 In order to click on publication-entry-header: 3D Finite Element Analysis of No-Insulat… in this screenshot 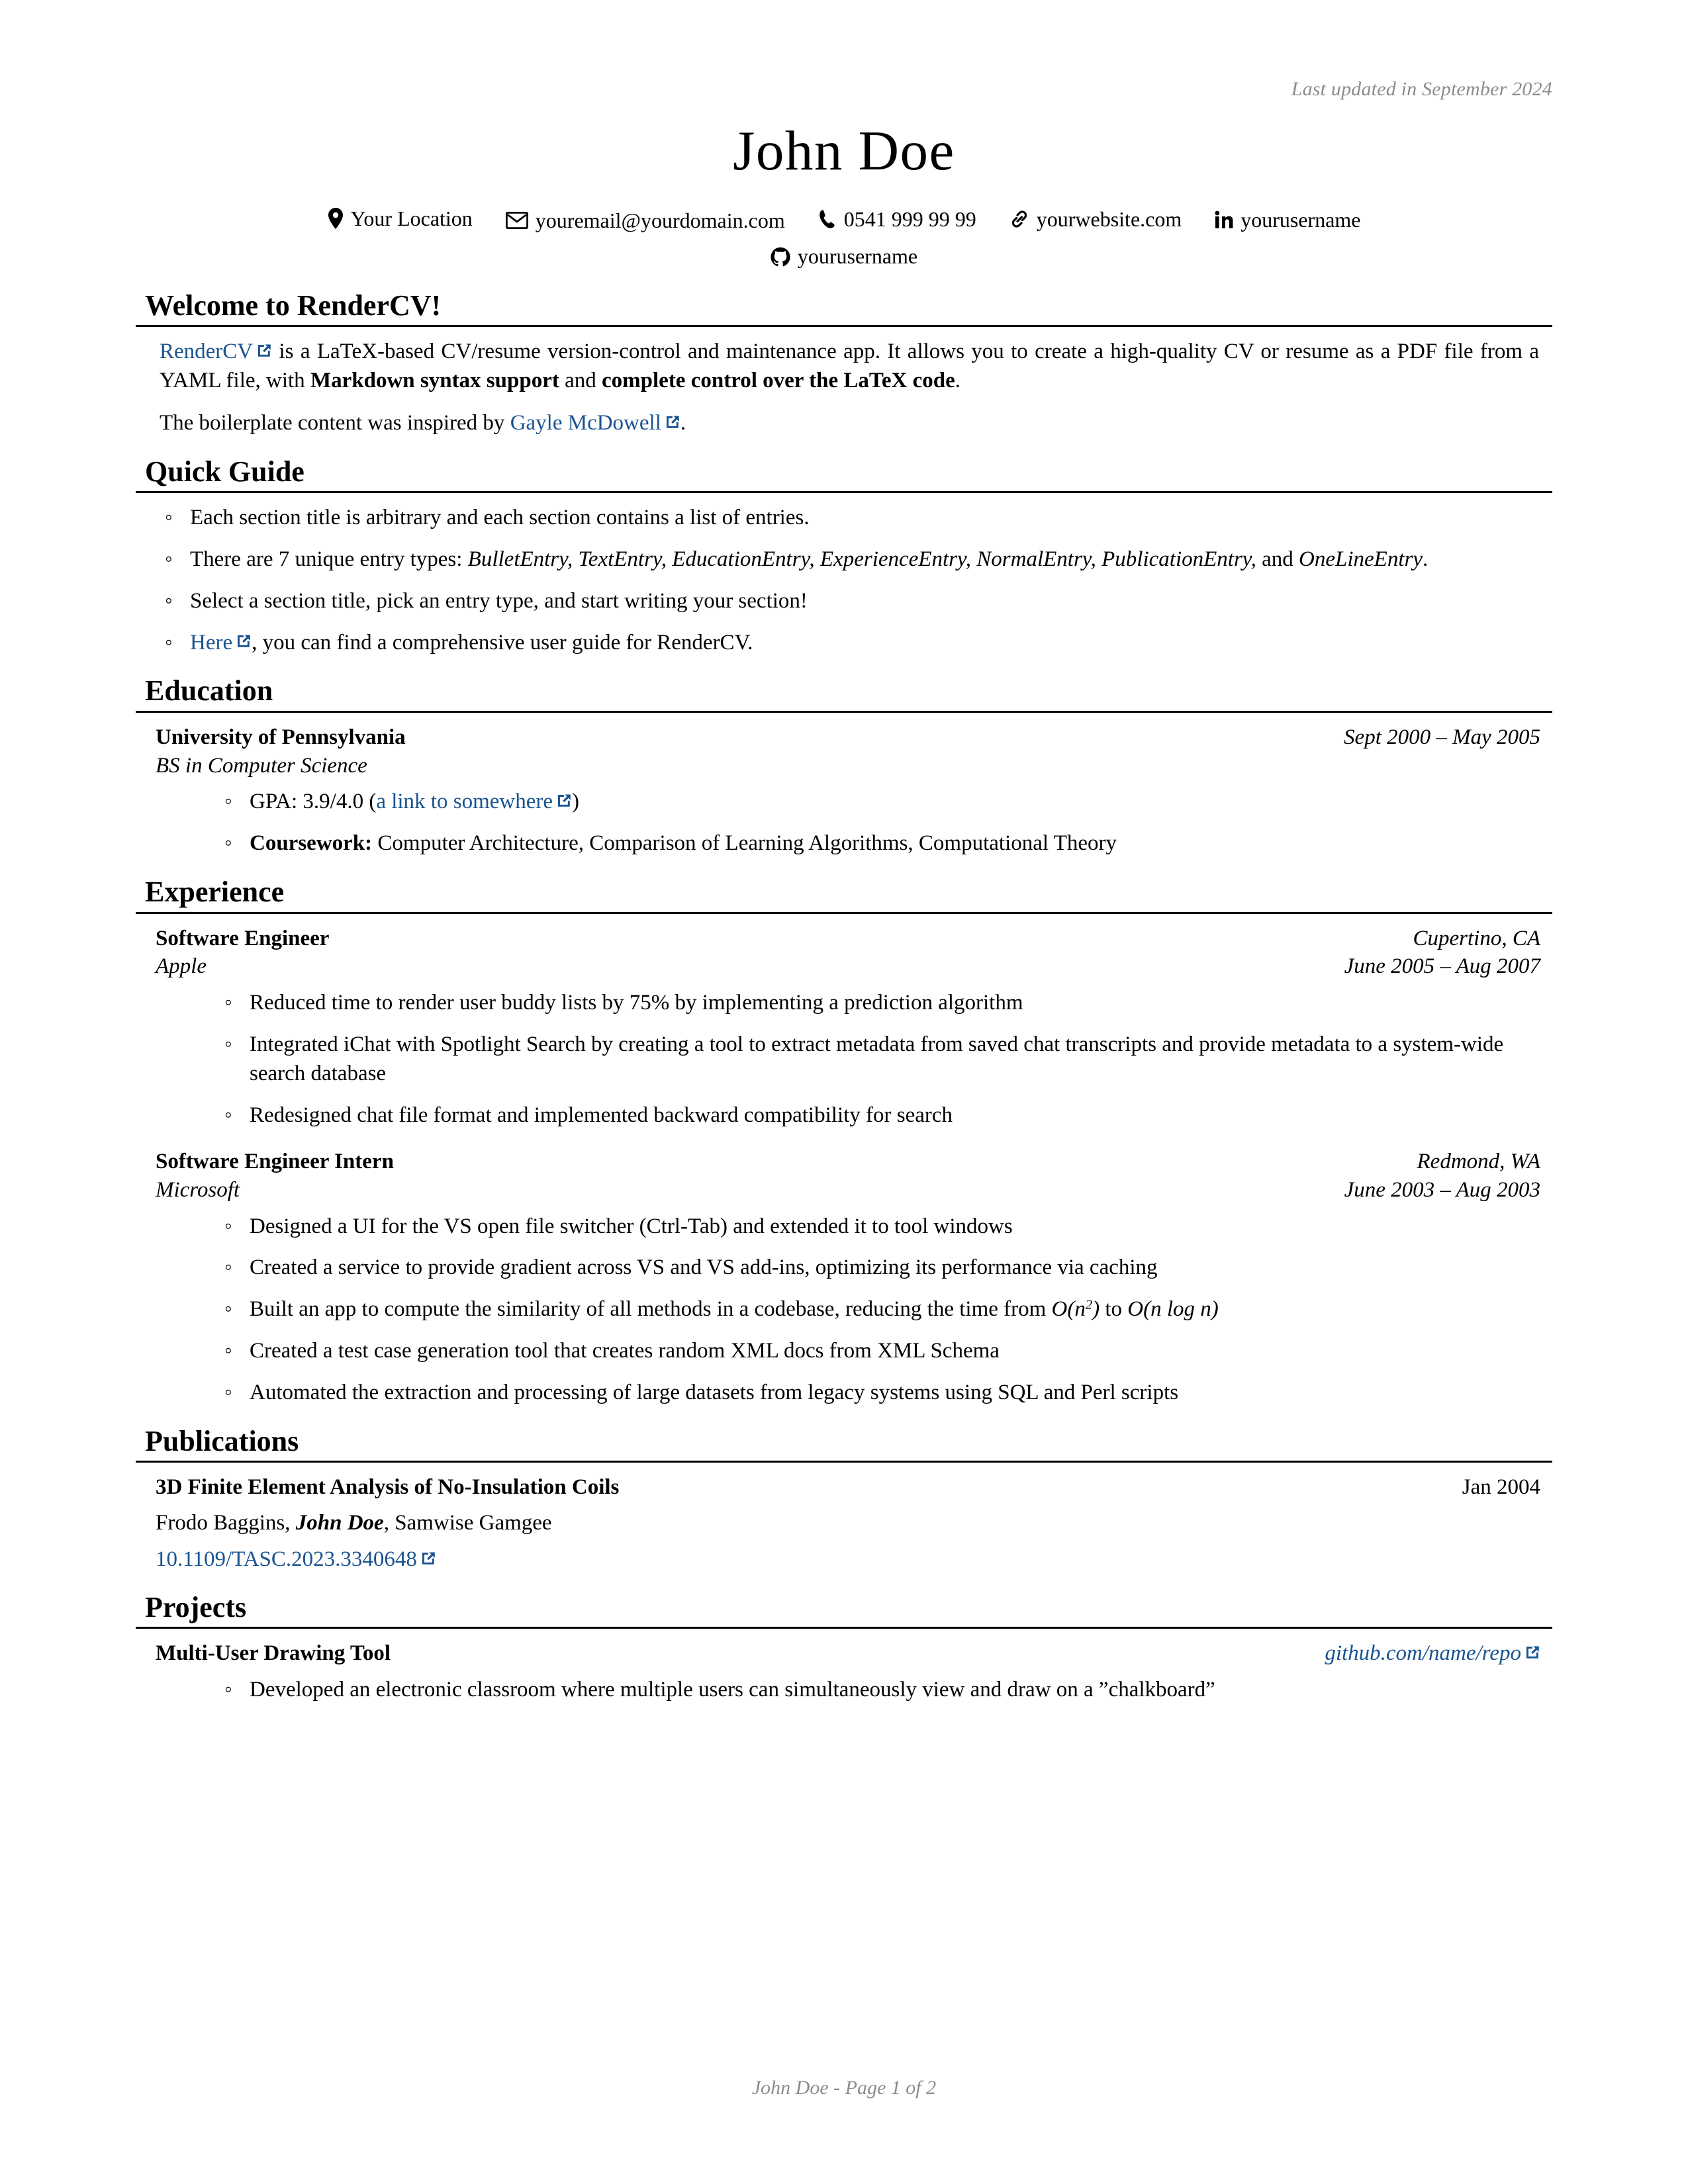, I will do `click(848, 1487)`.